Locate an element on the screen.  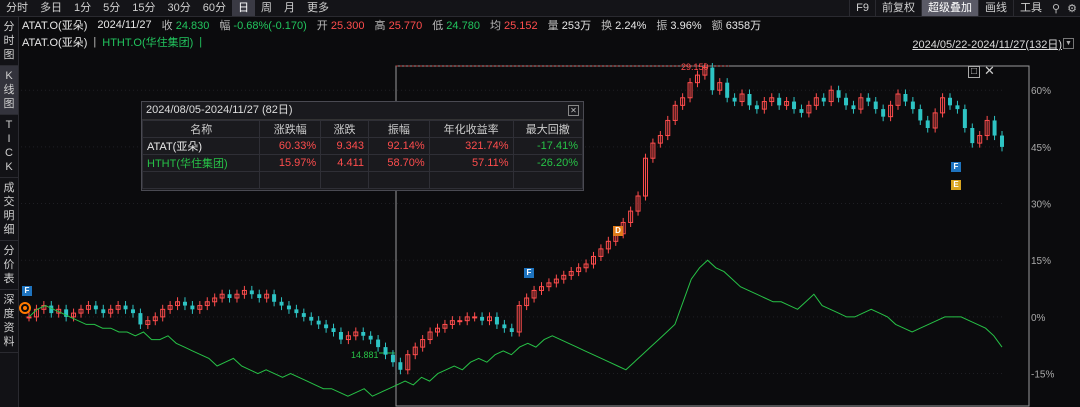
stats-header-2: 涨跌 is located at coordinates (344, 129).